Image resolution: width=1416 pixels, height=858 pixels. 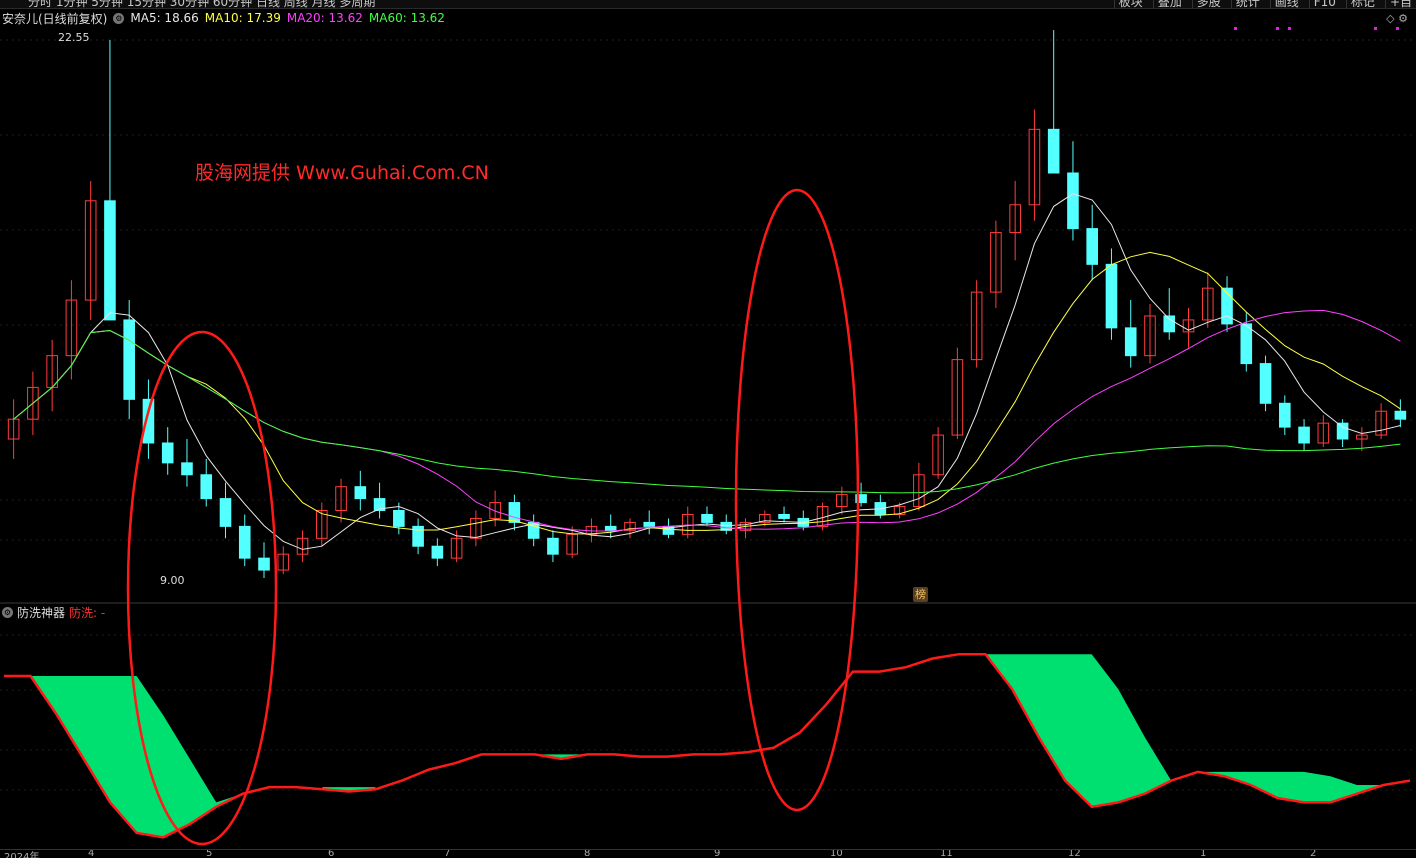 What do you see at coordinates (172, 580) in the screenshot?
I see `low-price-label: 9.00` at bounding box center [172, 580].